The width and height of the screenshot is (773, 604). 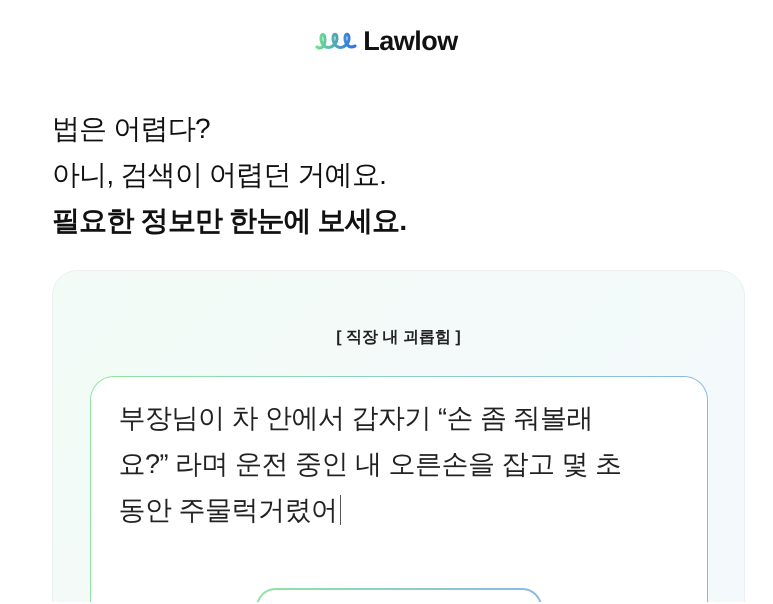 I want to click on headline-text: 법은 어렵다?, so click(x=131, y=129).